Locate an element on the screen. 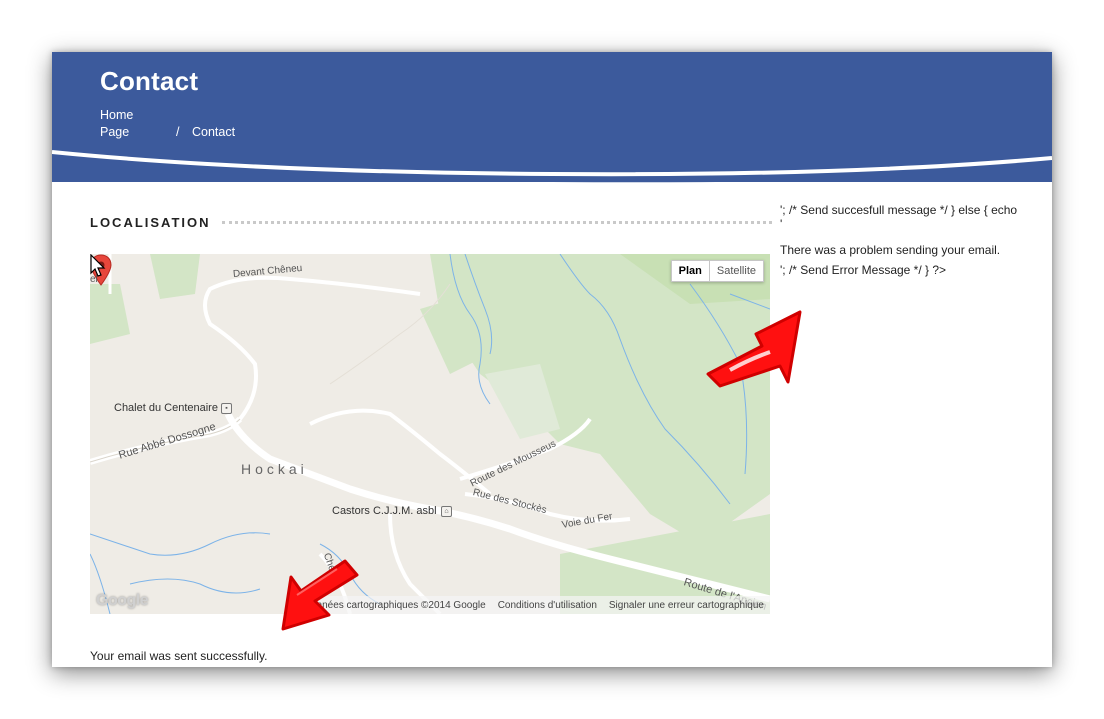  map-type-satellite-button: Satellite is located at coordinates (736, 271).